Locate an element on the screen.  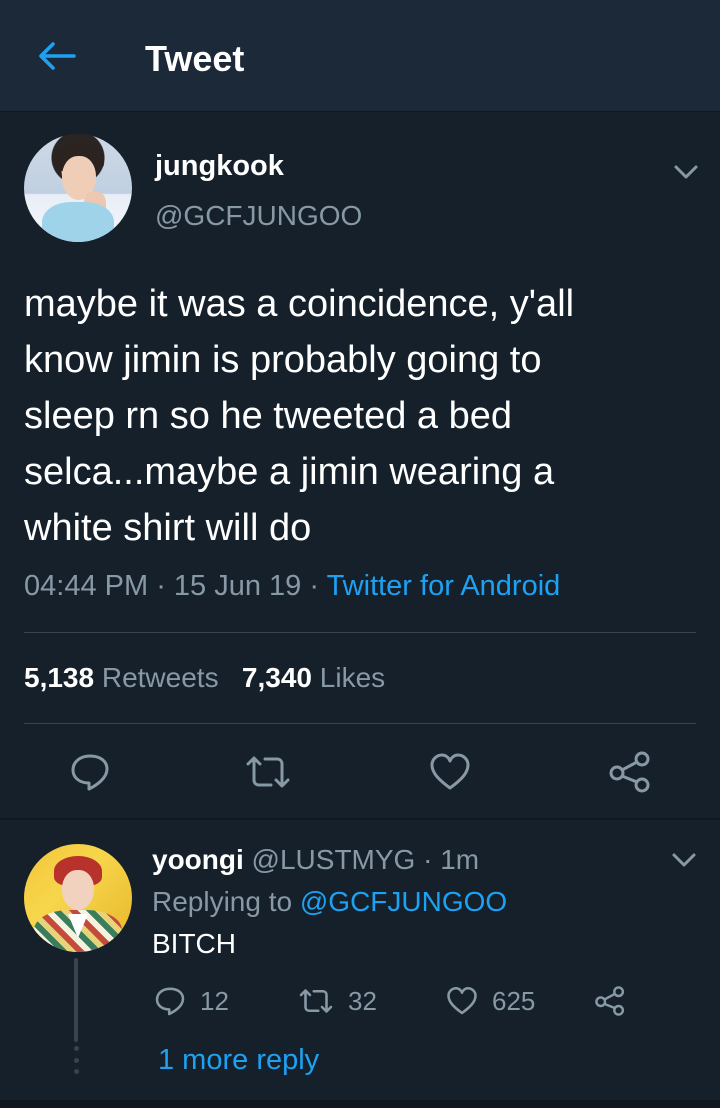
back-arrow-icon is located at coordinates (57, 56).